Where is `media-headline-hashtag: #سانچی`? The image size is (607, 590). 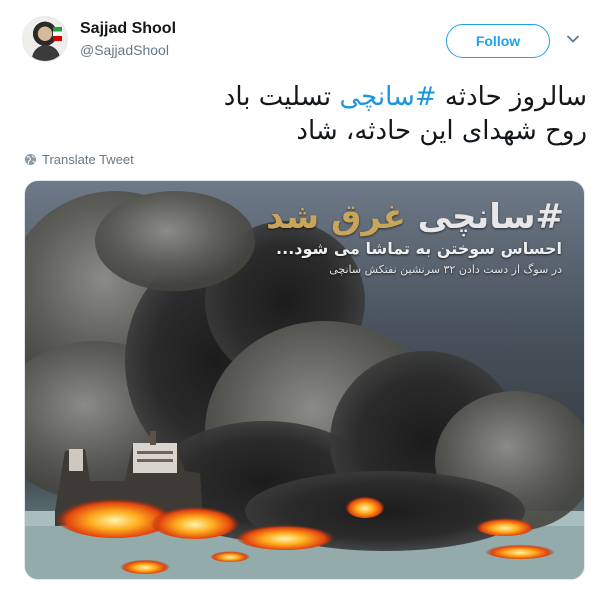
media-headline-hashtag: #سانچی is located at coordinates (490, 217).